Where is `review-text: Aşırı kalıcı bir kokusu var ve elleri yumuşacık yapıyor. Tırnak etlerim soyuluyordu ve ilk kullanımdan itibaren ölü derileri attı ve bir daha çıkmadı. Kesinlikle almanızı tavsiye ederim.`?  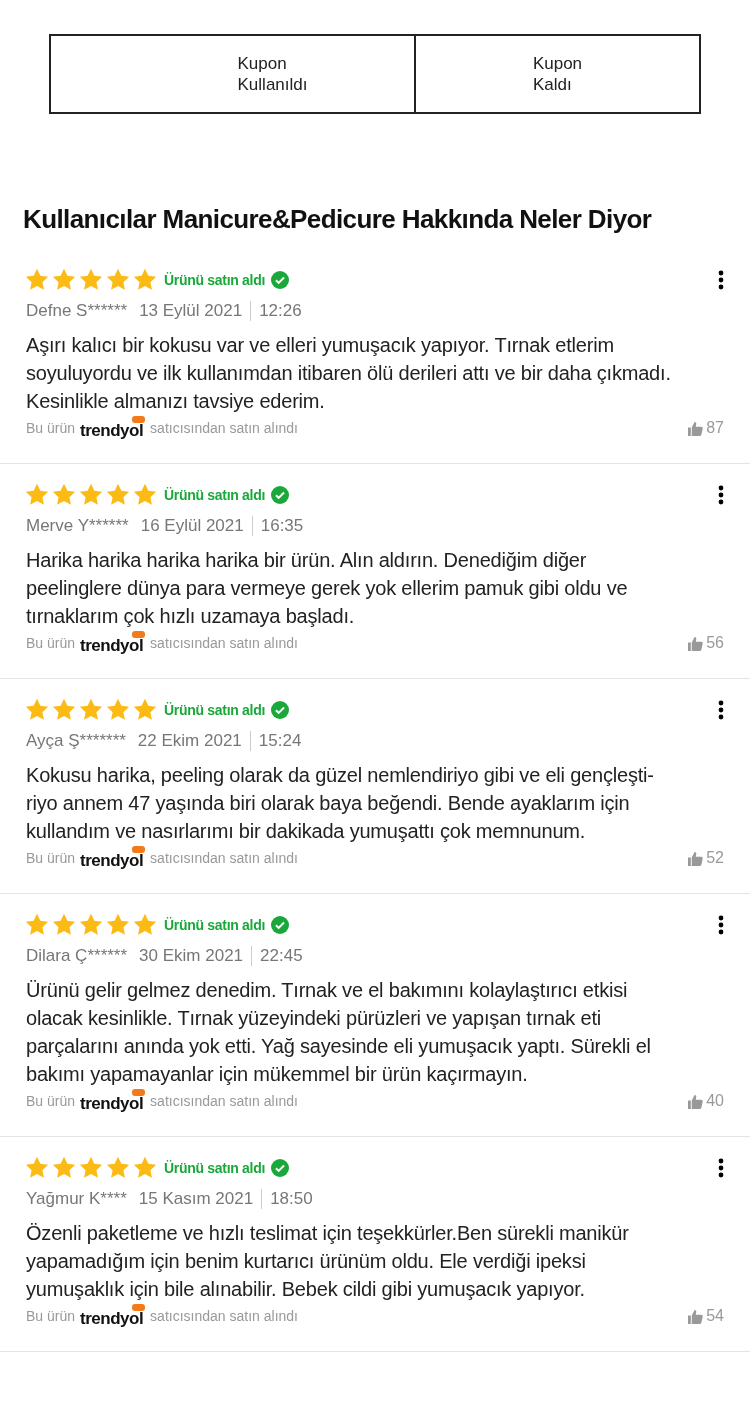
review-text: Aşırı kalıcı bir kokusu var ve elleri yumuşacık yapıyor. Tırnak etlerim soyuluyordu ve ilk kullanımdan itibaren ölü derileri attı ve bir daha çıkmadı. Kesinlikle almanızı tavsiye ederim. is located at coordinates (349, 373).